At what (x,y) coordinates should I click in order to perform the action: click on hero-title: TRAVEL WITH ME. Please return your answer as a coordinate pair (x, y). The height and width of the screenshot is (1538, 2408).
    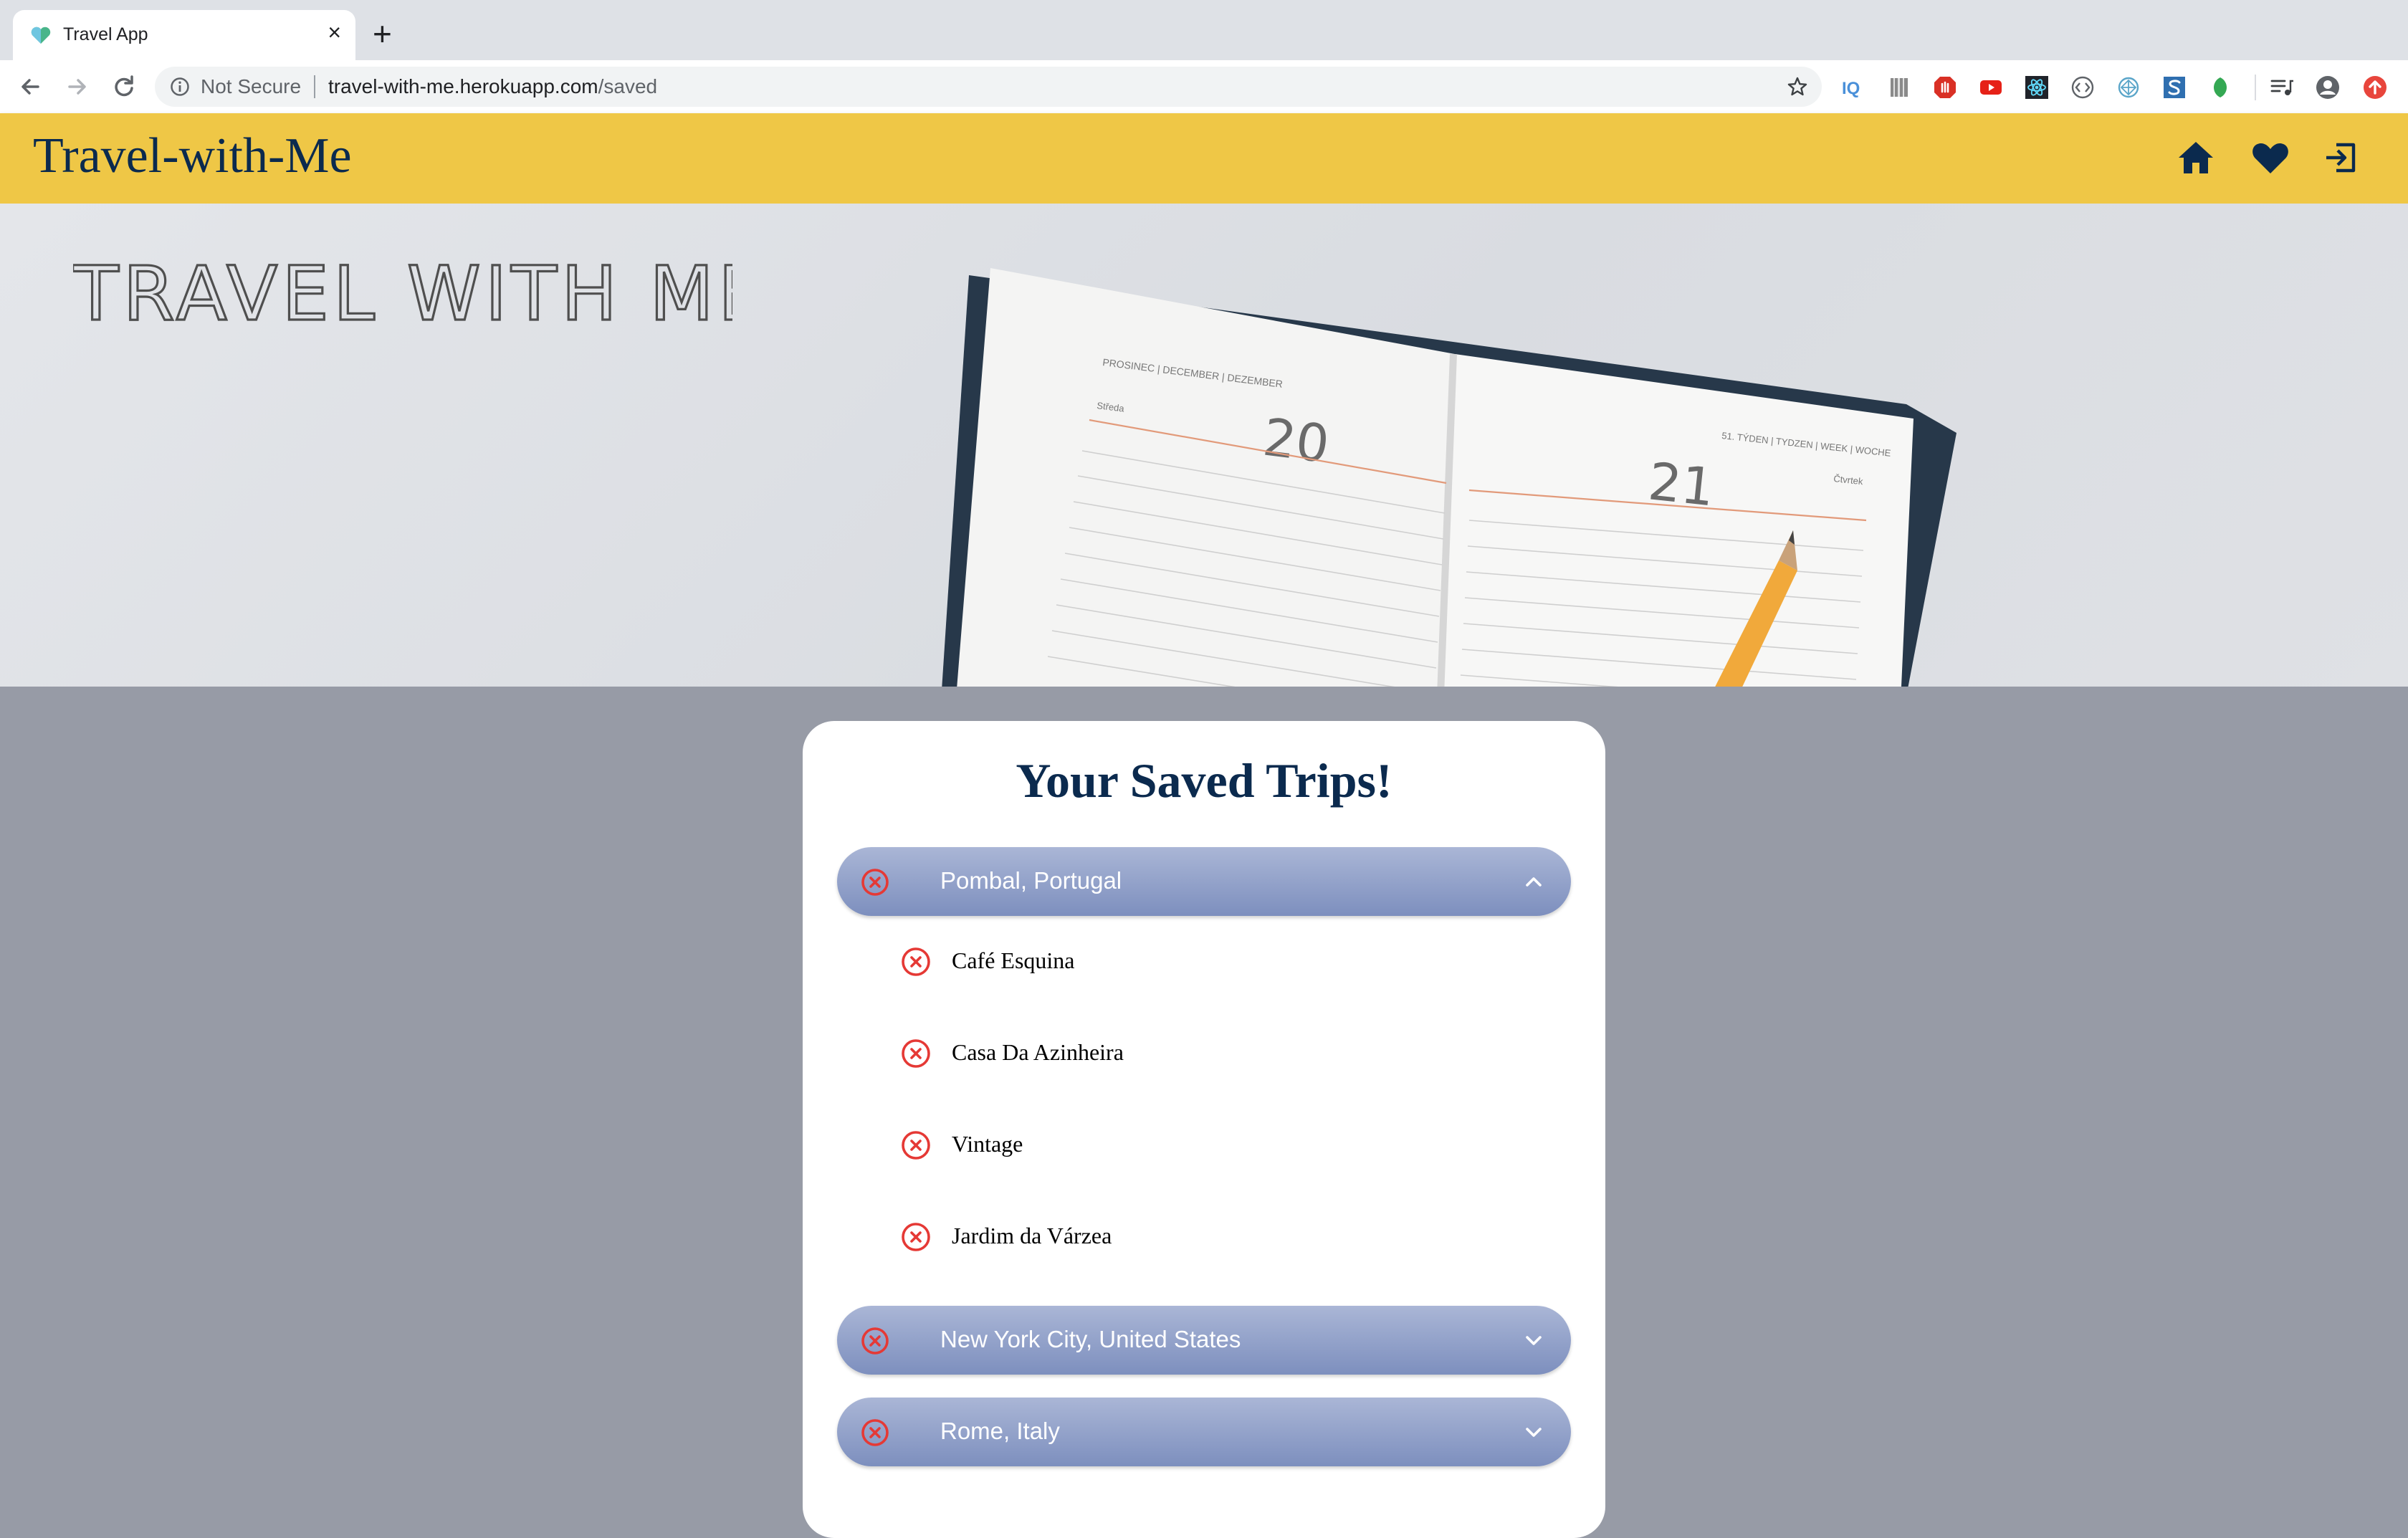
    Looking at the image, I should click on (402, 291).